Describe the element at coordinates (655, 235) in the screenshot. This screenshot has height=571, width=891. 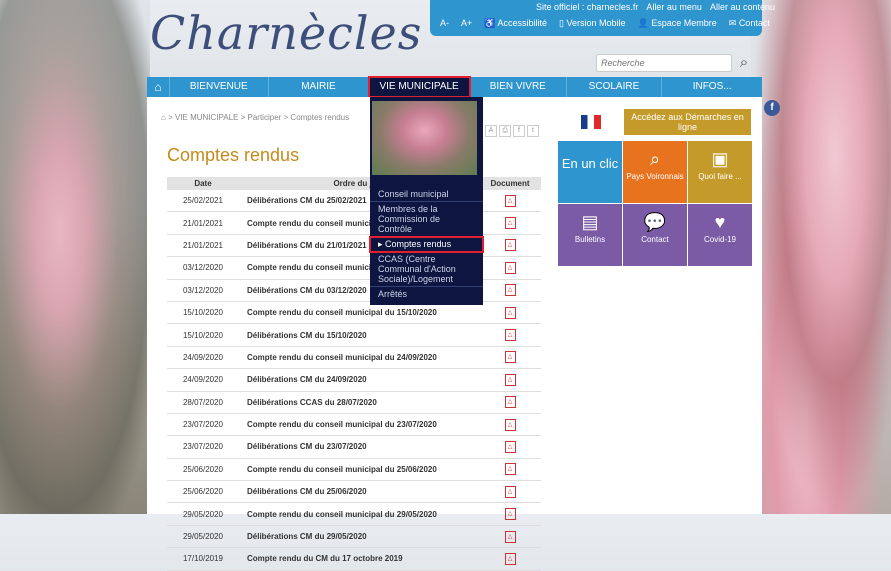
I see `tile-contact: 💬 Contact` at that location.